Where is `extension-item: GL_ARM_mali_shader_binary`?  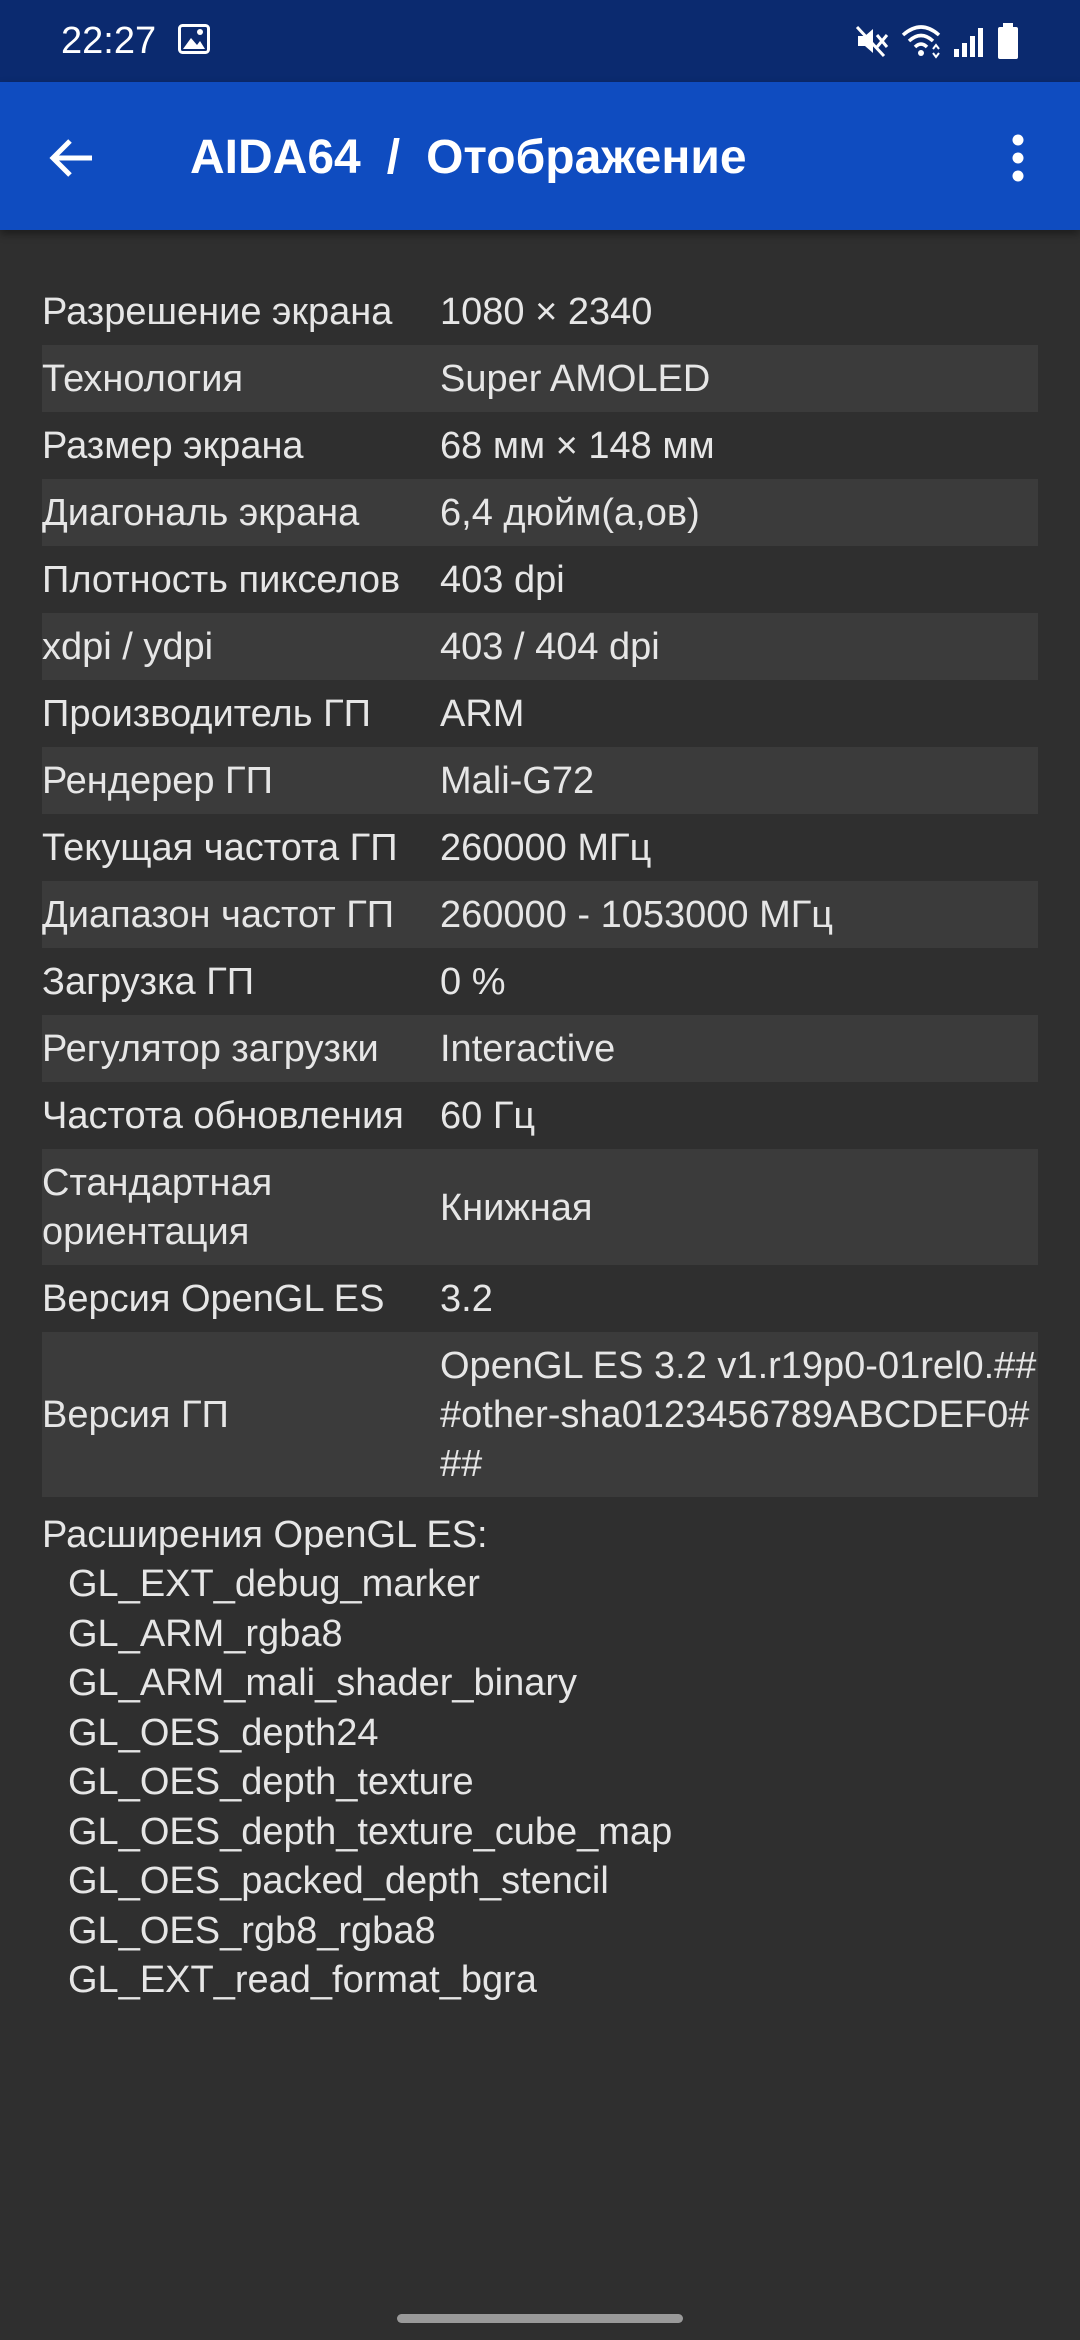 extension-item: GL_ARM_mali_shader_binary is located at coordinates (323, 1683).